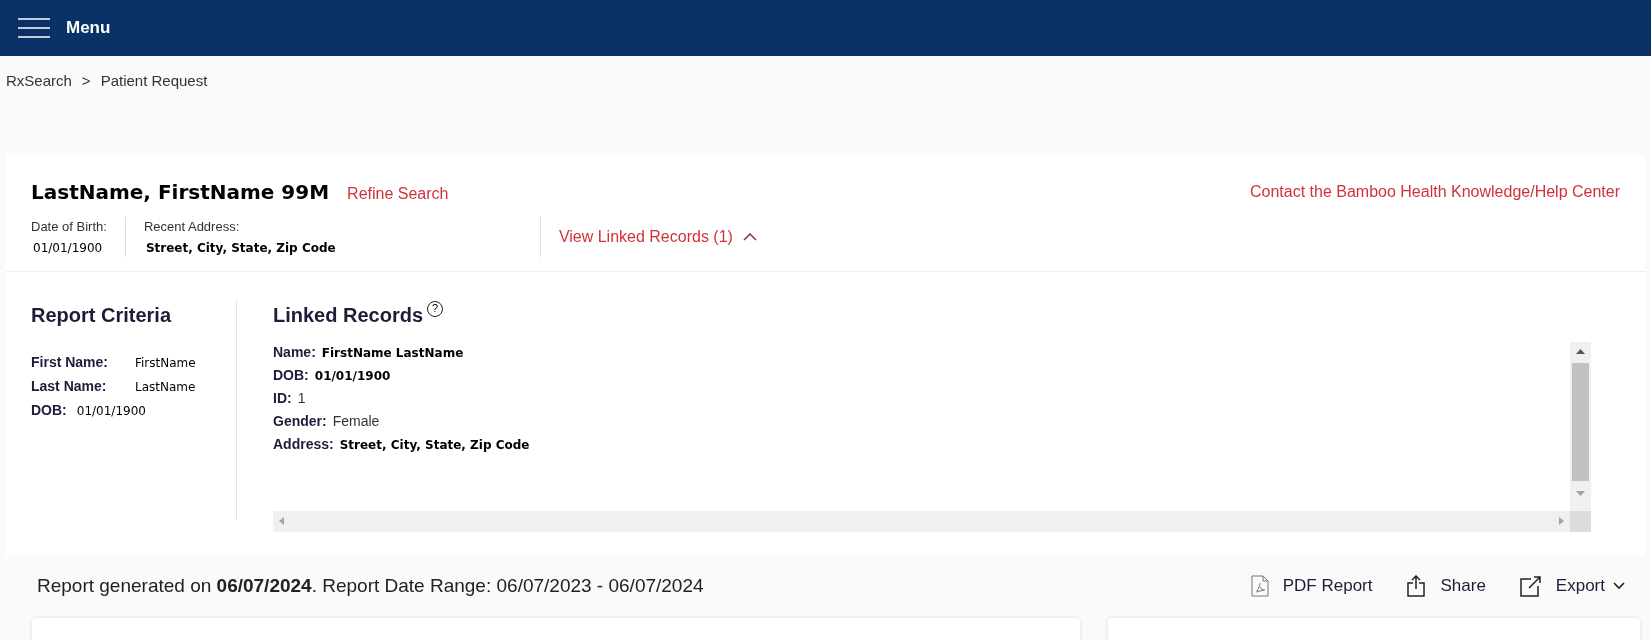  I want to click on field-value: LastName, so click(165, 387).